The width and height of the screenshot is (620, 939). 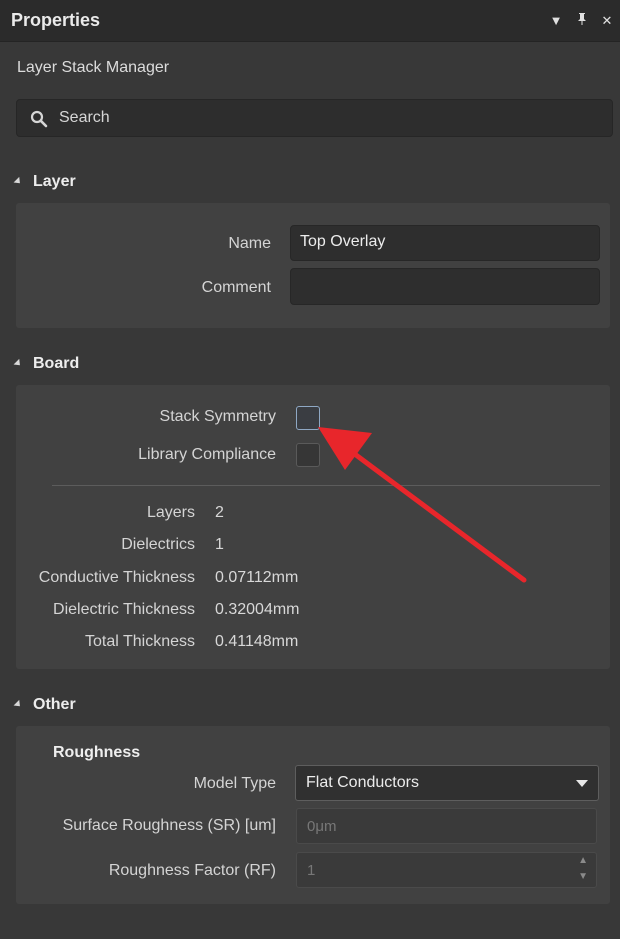 What do you see at coordinates (207, 454) in the screenshot?
I see `library-compliance-label: Library Compliance` at bounding box center [207, 454].